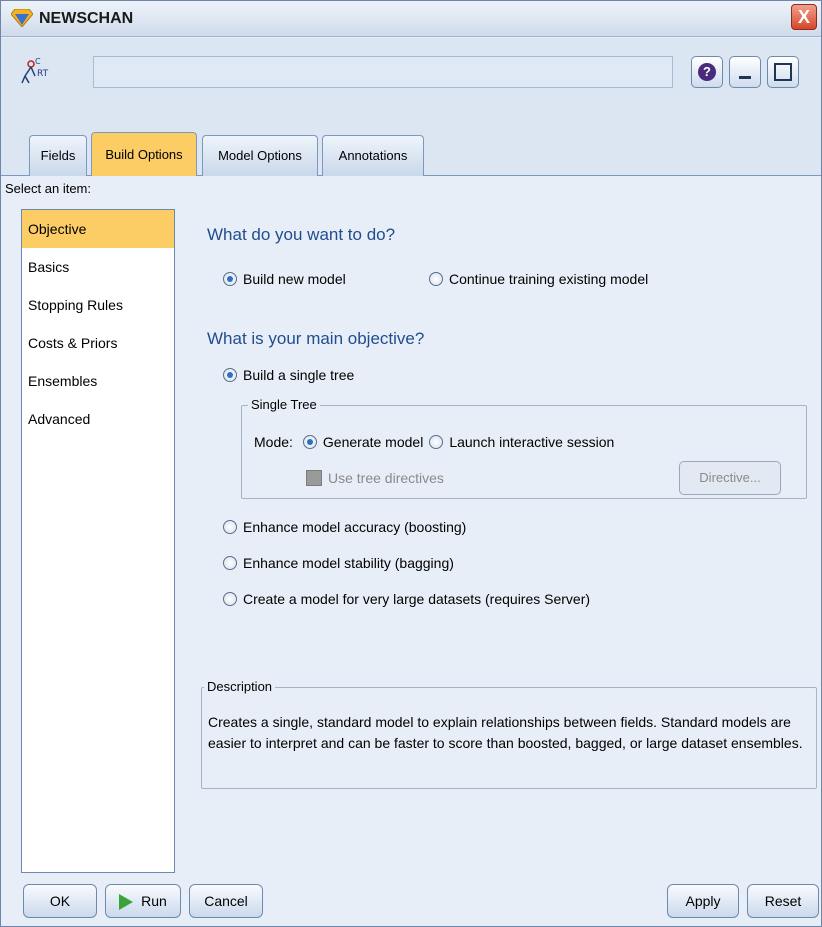  Describe the element at coordinates (284, 404) in the screenshot. I see `group-title: Single Tree` at that location.